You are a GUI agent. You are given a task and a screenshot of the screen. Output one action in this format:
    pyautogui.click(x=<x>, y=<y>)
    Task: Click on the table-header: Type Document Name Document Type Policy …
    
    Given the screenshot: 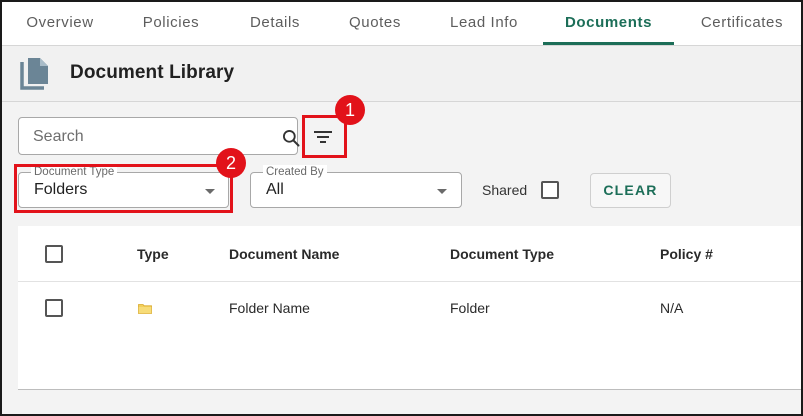 What is the action you would take?
    pyautogui.click(x=409, y=254)
    